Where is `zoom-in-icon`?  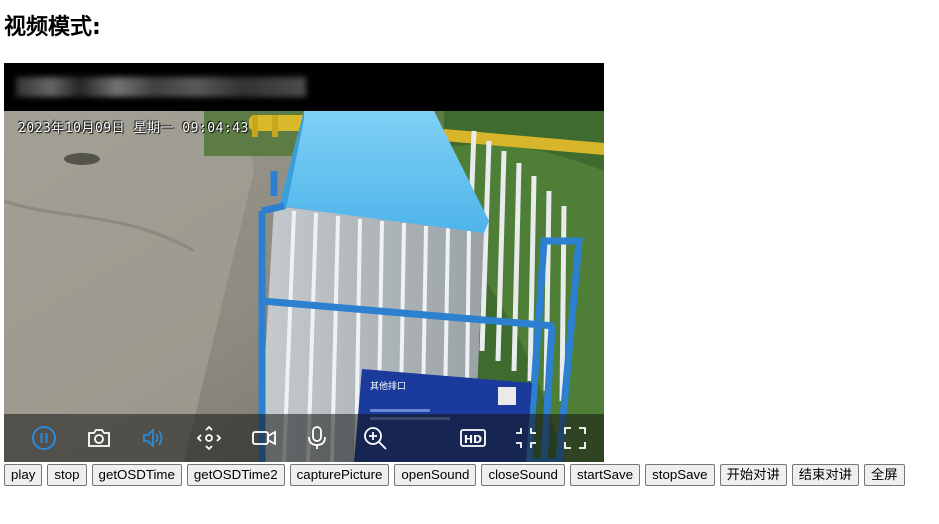
zoom-in-icon is located at coordinates (375, 438).